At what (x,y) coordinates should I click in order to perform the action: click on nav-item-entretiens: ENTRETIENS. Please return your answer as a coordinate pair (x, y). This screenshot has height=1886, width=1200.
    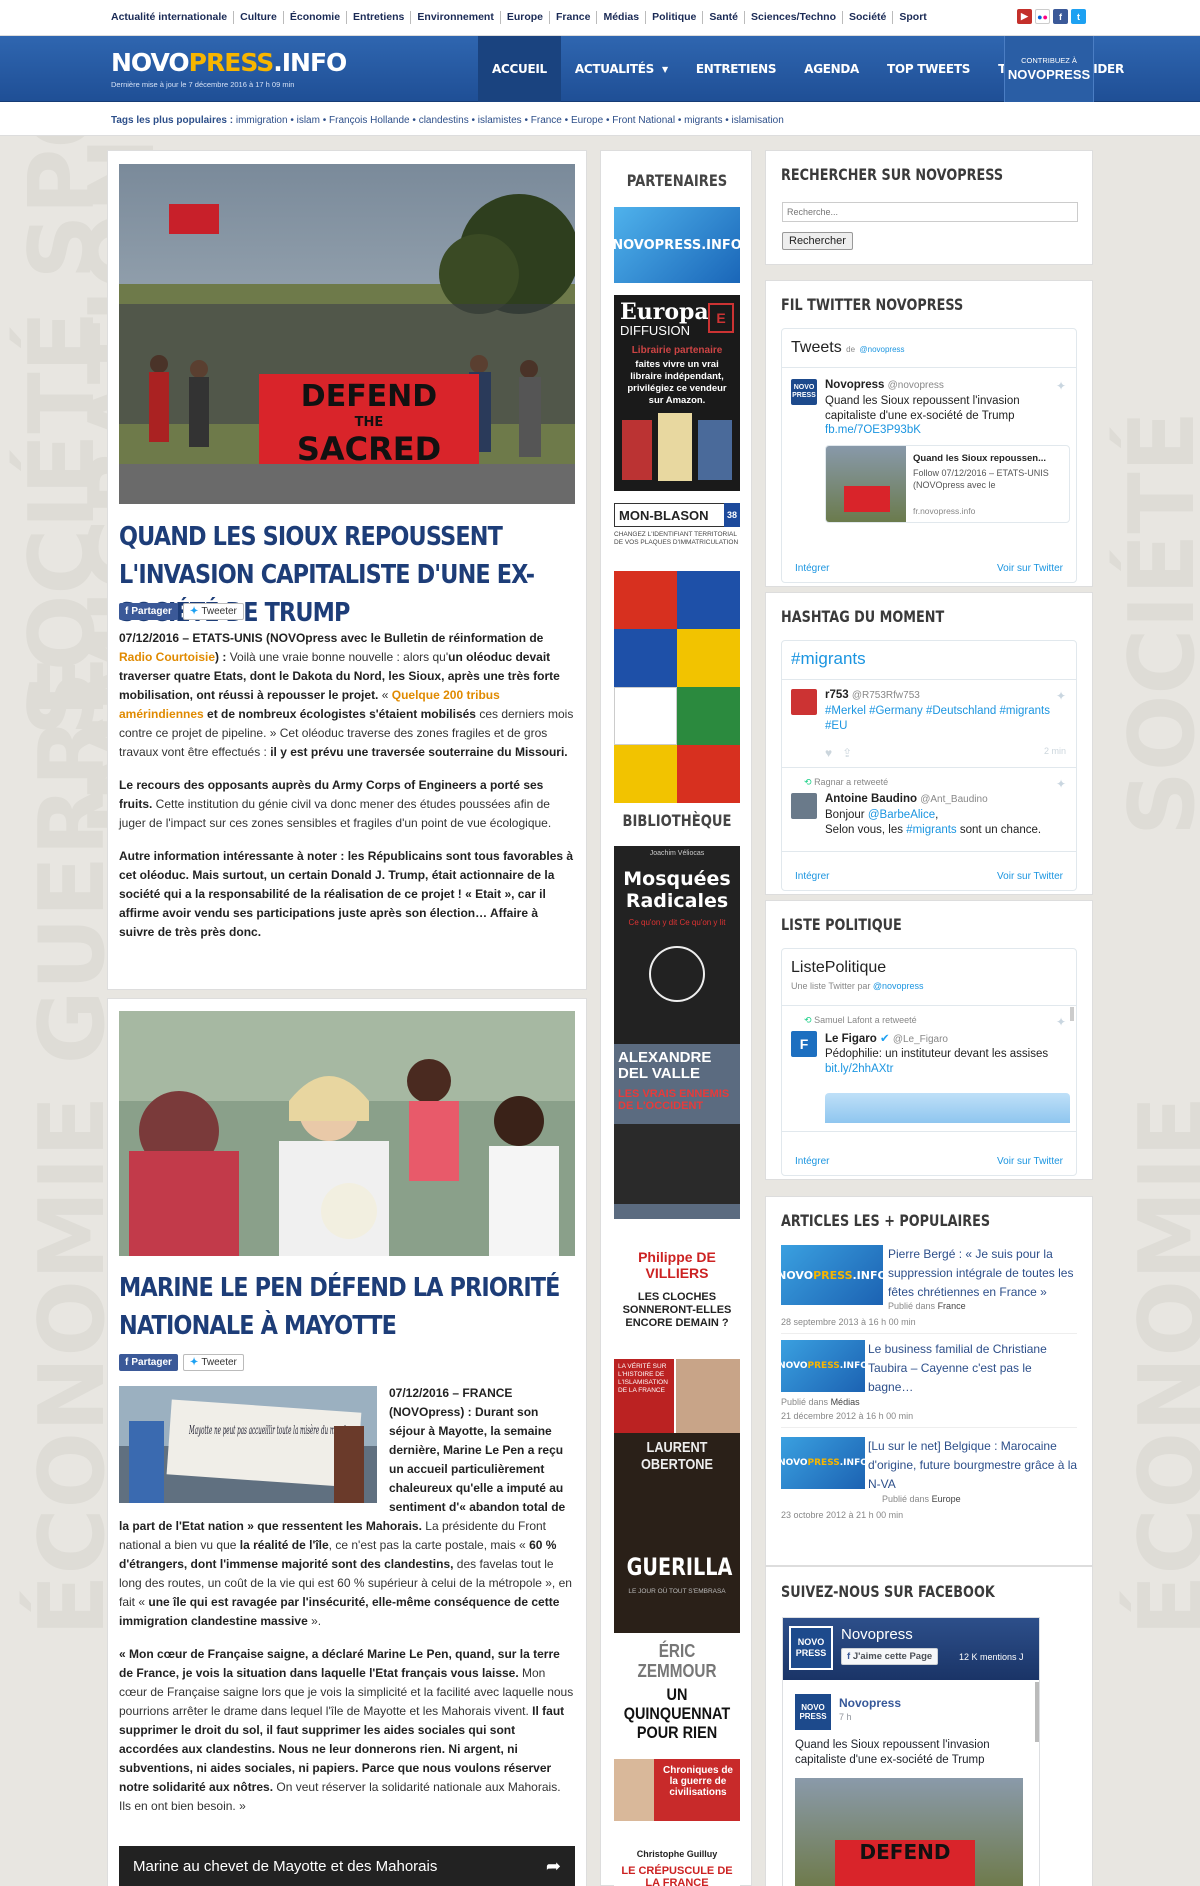
    Looking at the image, I should click on (736, 69).